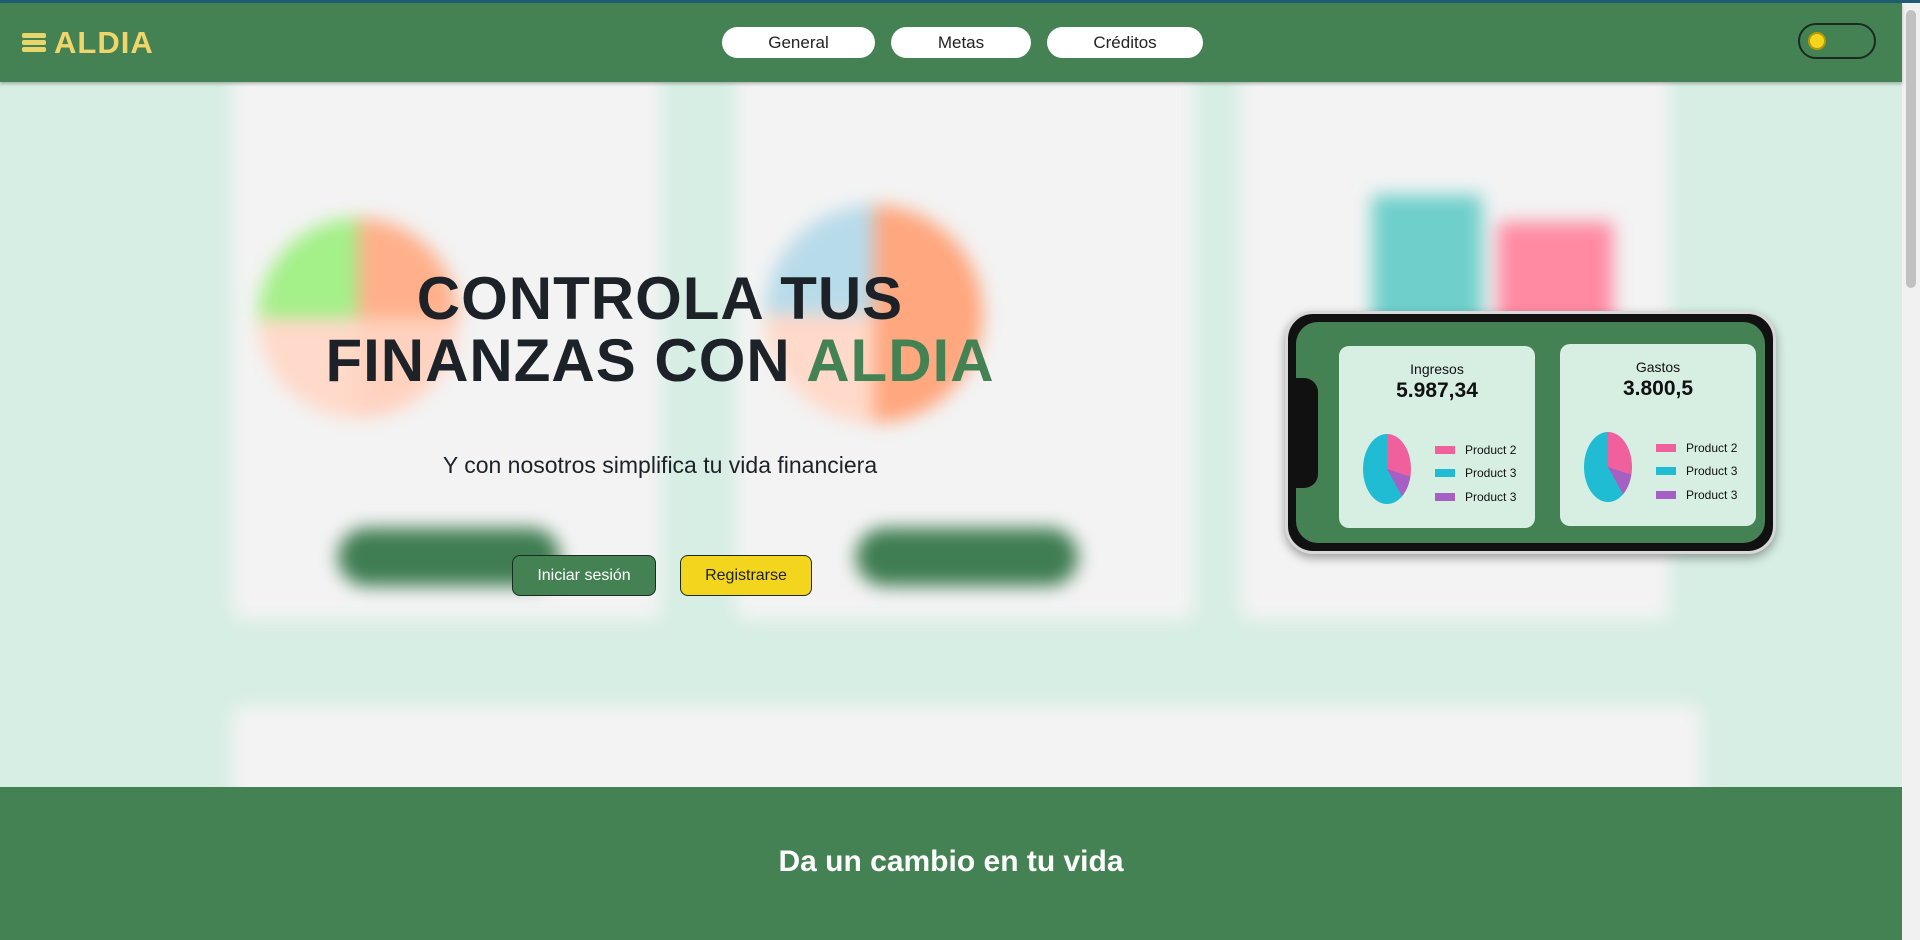 This screenshot has height=940, width=1920. Describe the element at coordinates (1437, 369) in the screenshot. I see `income-title: Ingresos` at that location.